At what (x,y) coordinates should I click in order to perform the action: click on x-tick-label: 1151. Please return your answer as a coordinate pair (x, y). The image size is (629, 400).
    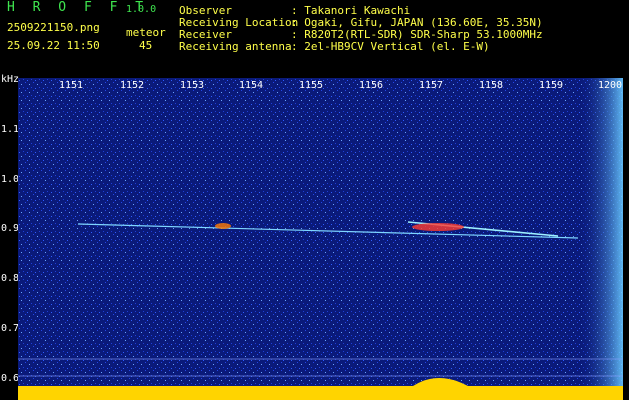
    Looking at the image, I should click on (71, 85).